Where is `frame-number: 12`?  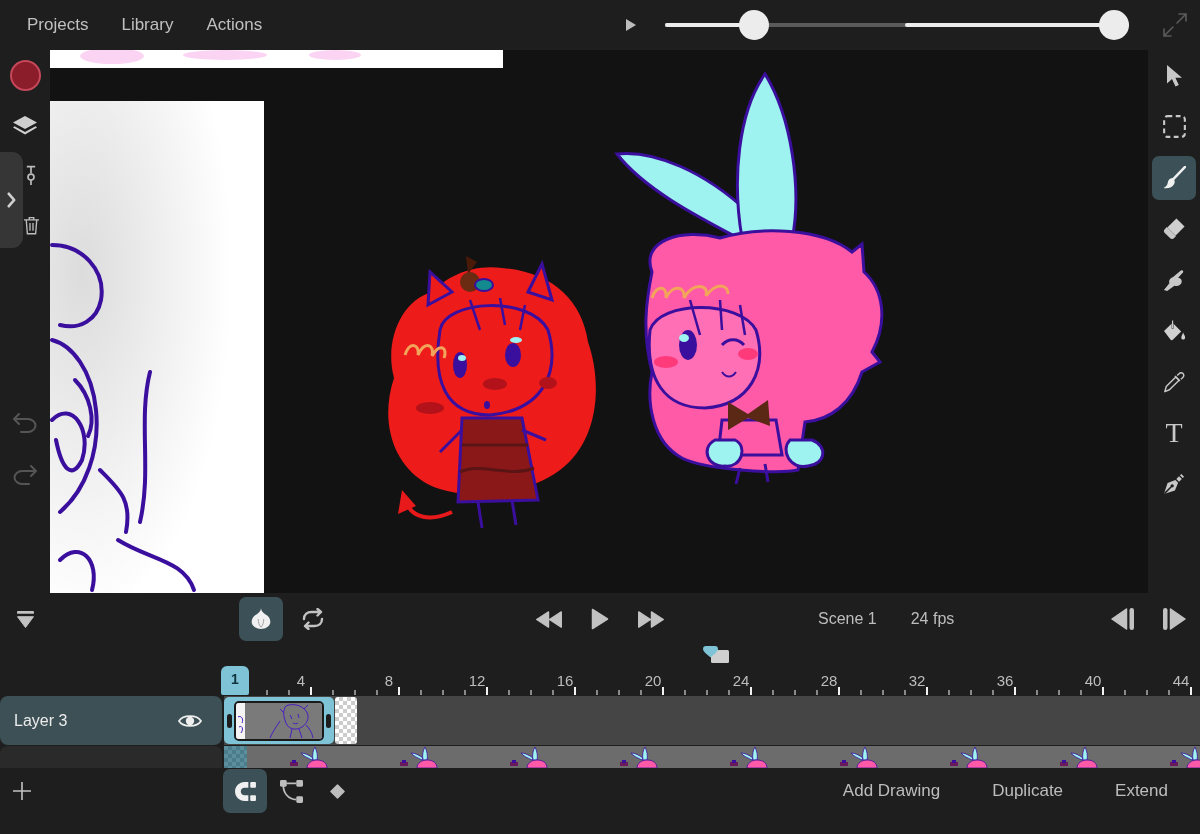 frame-number: 12 is located at coordinates (477, 680).